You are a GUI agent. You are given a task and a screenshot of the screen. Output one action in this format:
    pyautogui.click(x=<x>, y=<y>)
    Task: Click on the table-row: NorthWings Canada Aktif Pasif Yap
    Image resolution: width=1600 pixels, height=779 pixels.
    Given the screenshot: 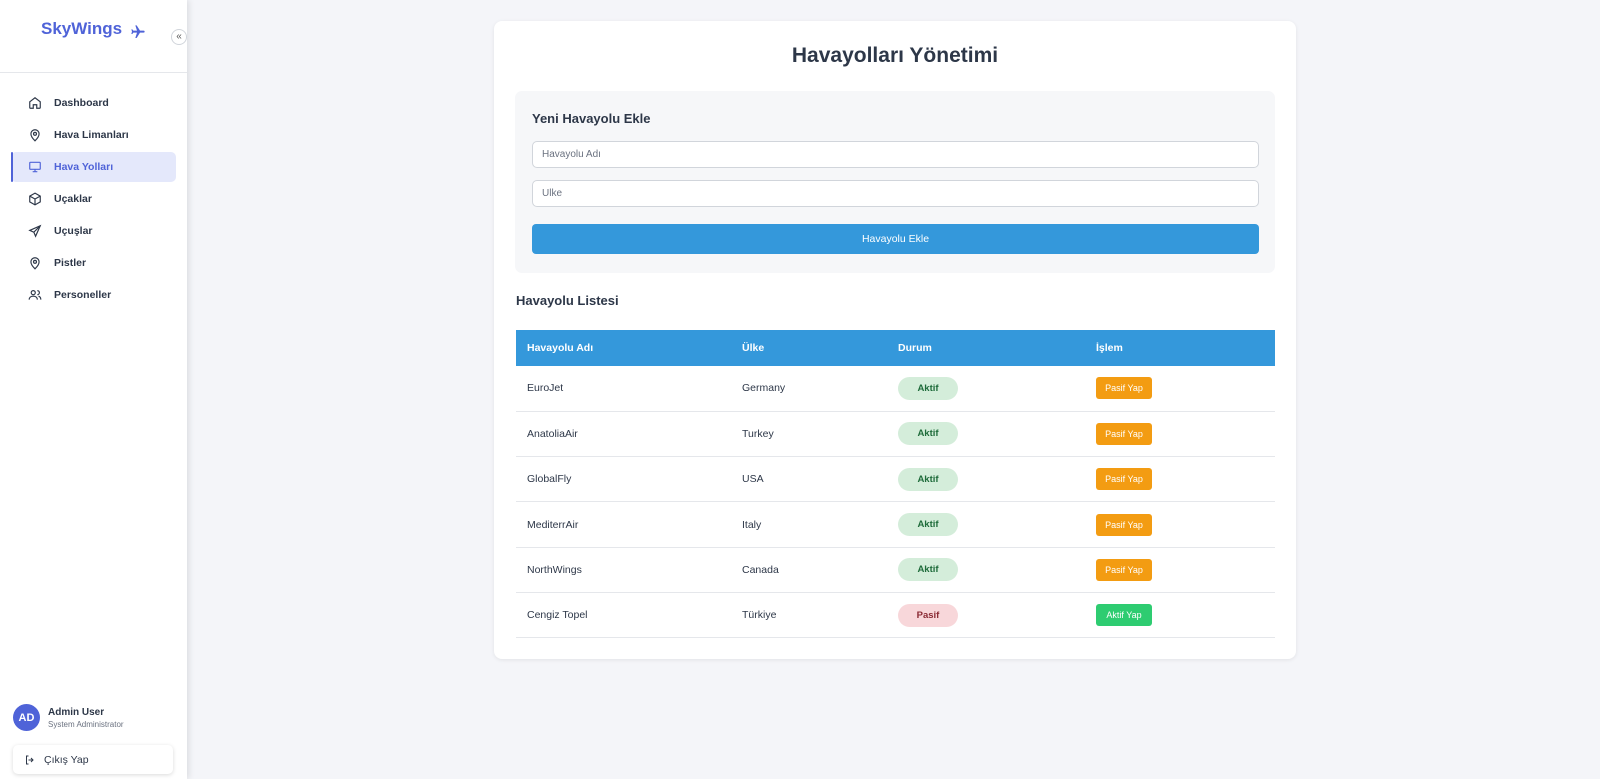 What is the action you would take?
    pyautogui.click(x=895, y=570)
    